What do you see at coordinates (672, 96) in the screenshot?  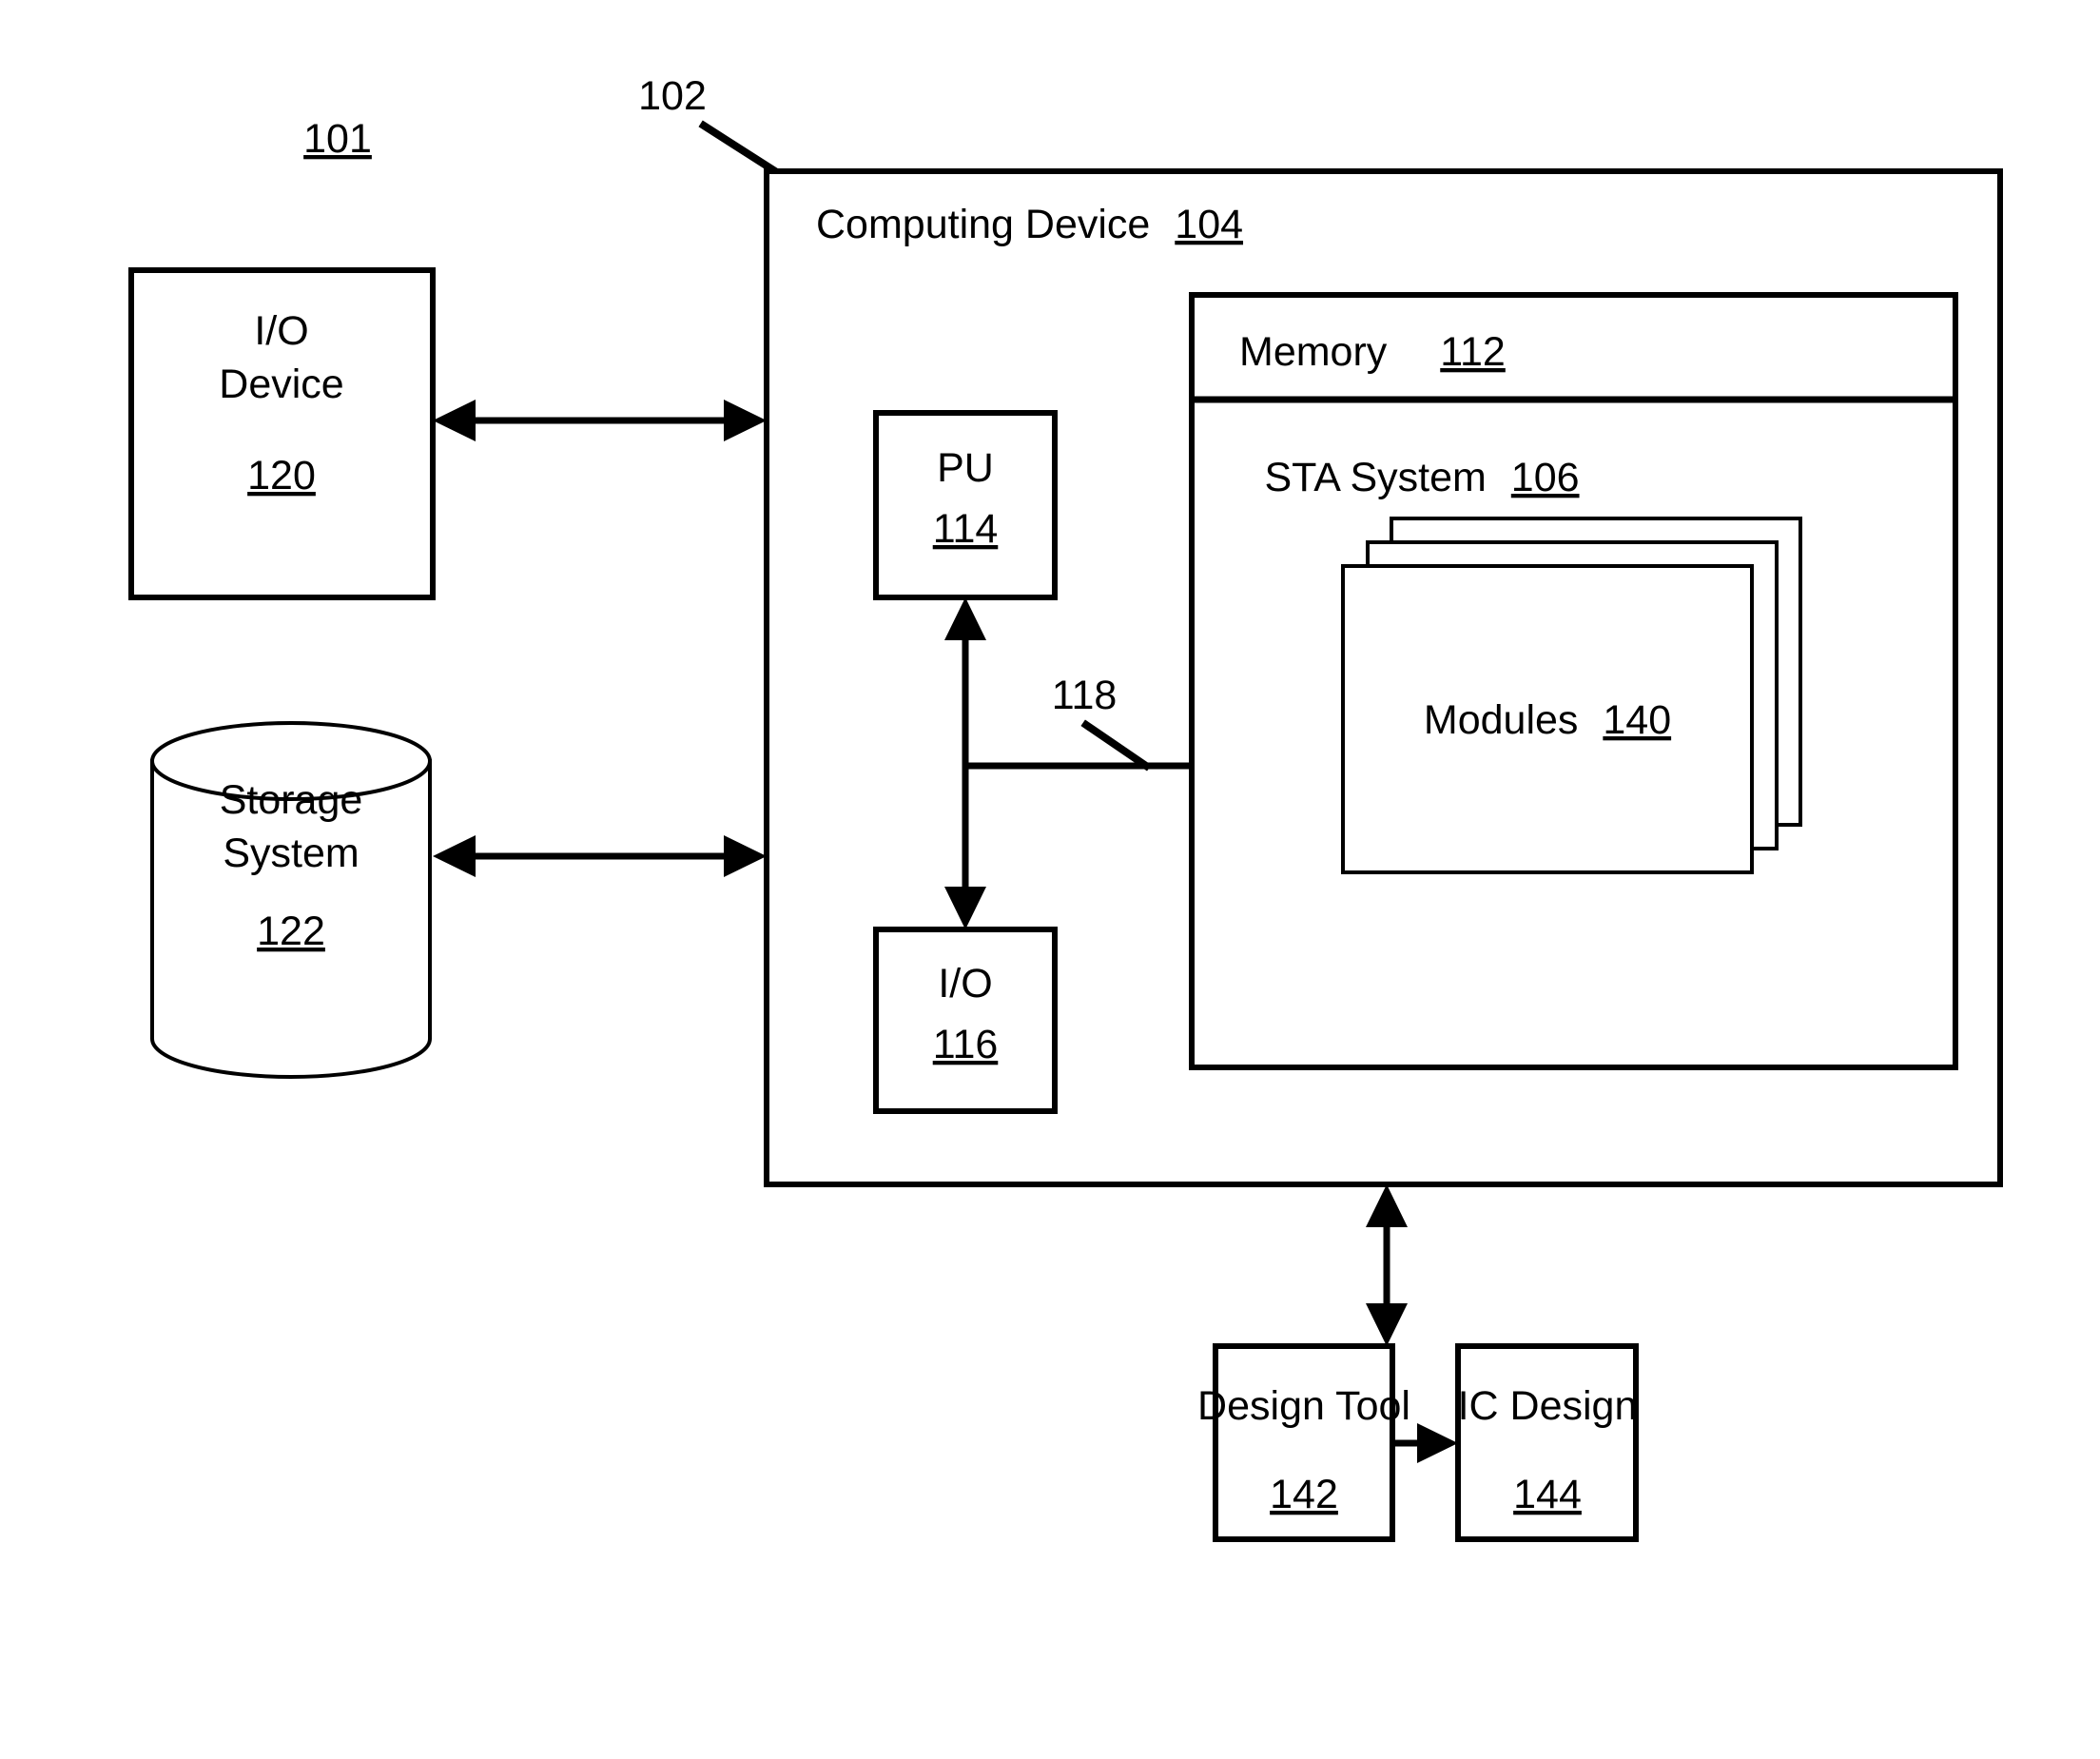 I see `ref-102-label: 102` at bounding box center [672, 96].